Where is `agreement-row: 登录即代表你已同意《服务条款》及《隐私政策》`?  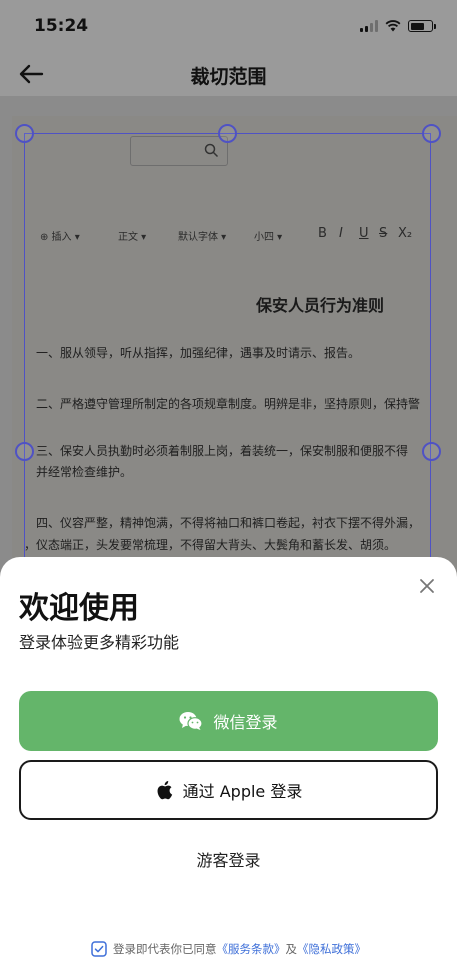
agreement-row: 登录即代表你已同意《服务条款》及《隐私政策》 is located at coordinates (228, 949).